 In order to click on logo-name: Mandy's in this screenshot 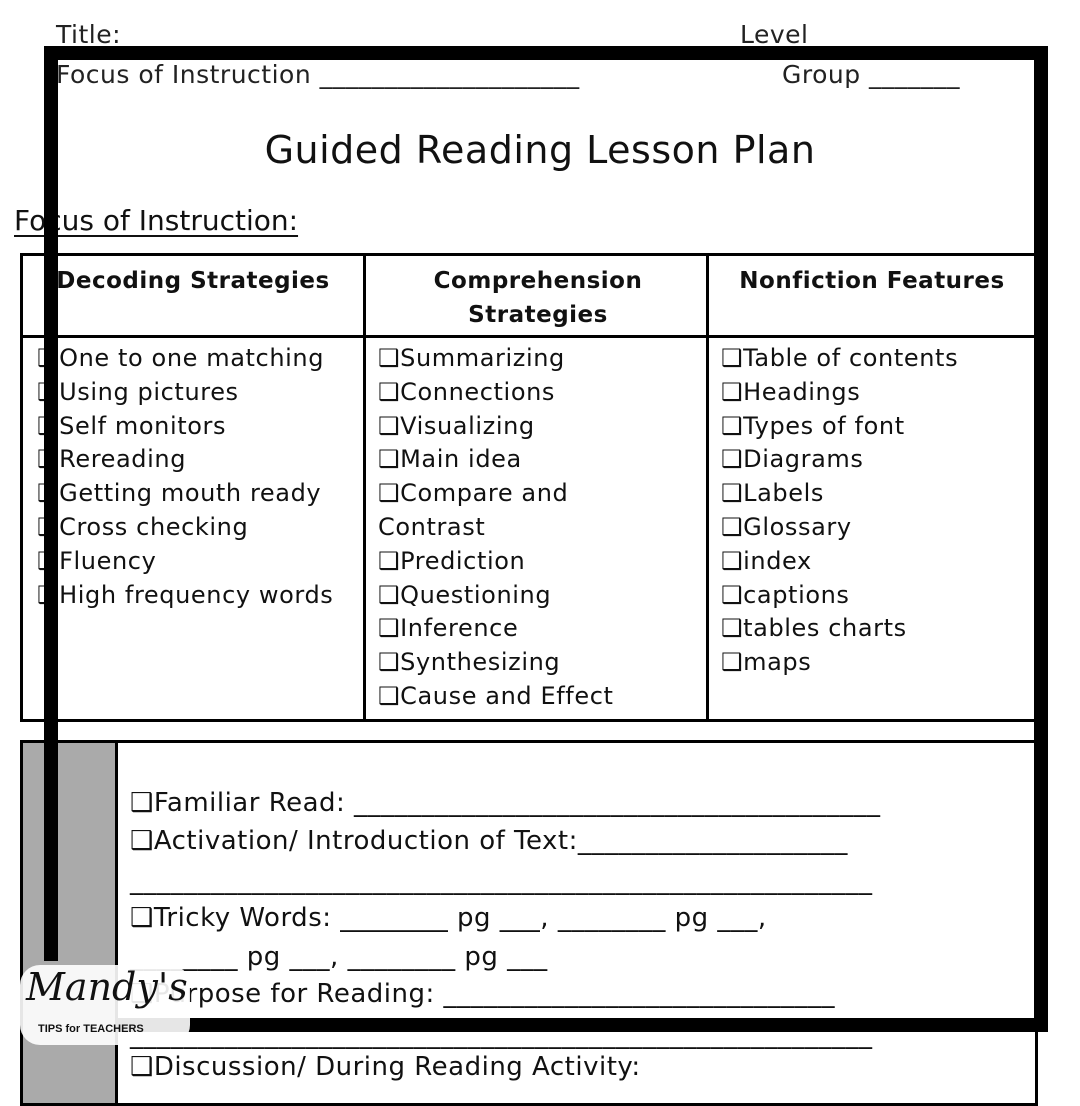, I will do `click(107, 987)`.